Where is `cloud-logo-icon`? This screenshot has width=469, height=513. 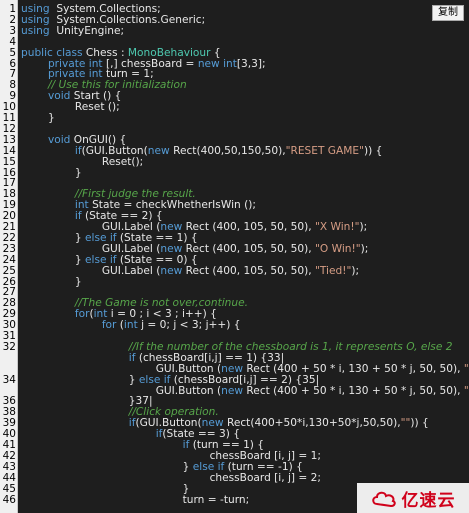
cloud-logo-icon is located at coordinates (383, 499).